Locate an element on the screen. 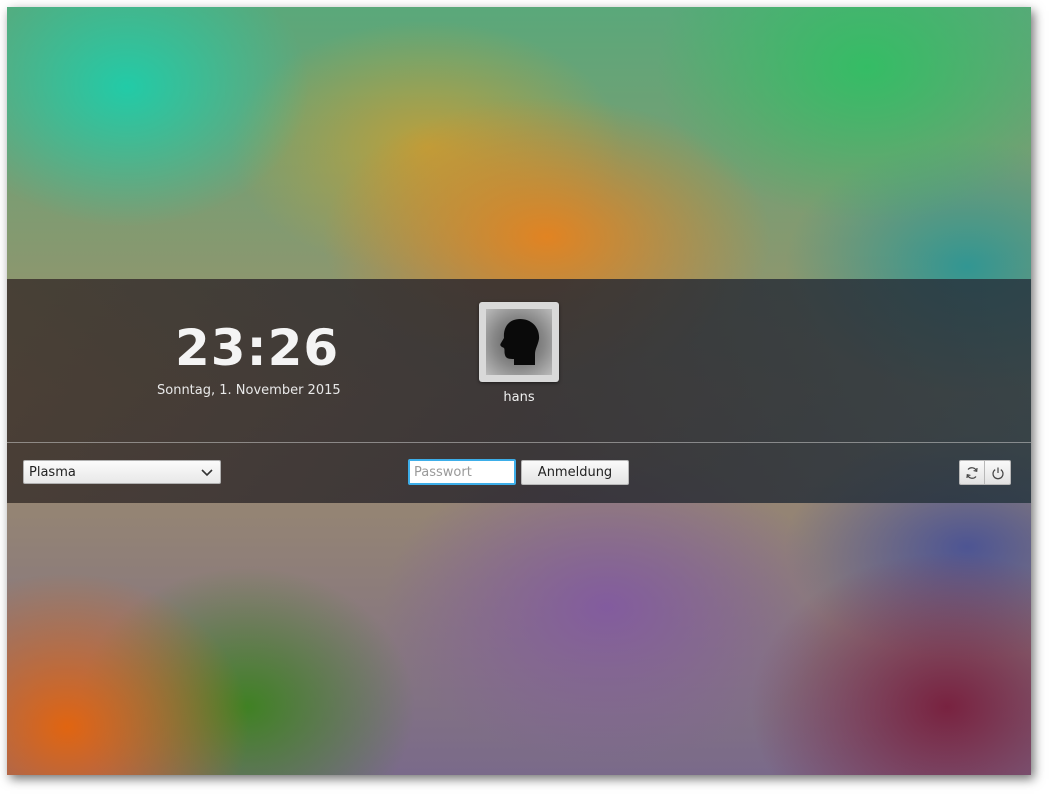  user-avatar is located at coordinates (519, 342).